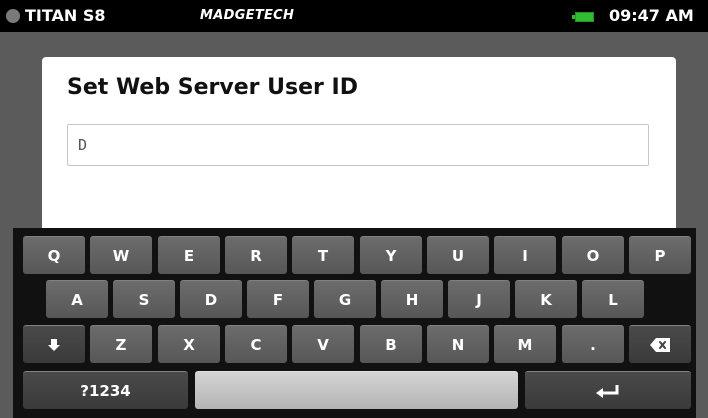 This screenshot has height=418, width=708. I want to click on key-l: L, so click(613, 299).